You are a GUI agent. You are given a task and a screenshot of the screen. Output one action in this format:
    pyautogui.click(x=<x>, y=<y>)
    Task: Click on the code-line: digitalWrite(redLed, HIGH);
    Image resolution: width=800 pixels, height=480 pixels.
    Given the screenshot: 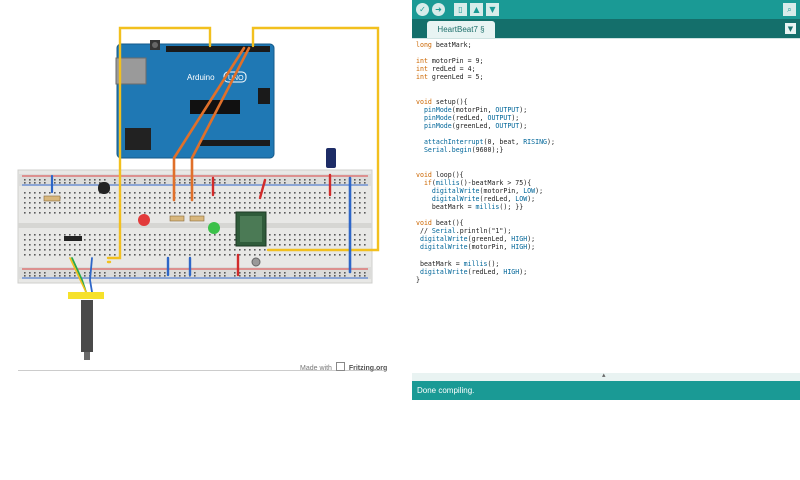 What is the action you would take?
    pyautogui.click(x=473, y=271)
    